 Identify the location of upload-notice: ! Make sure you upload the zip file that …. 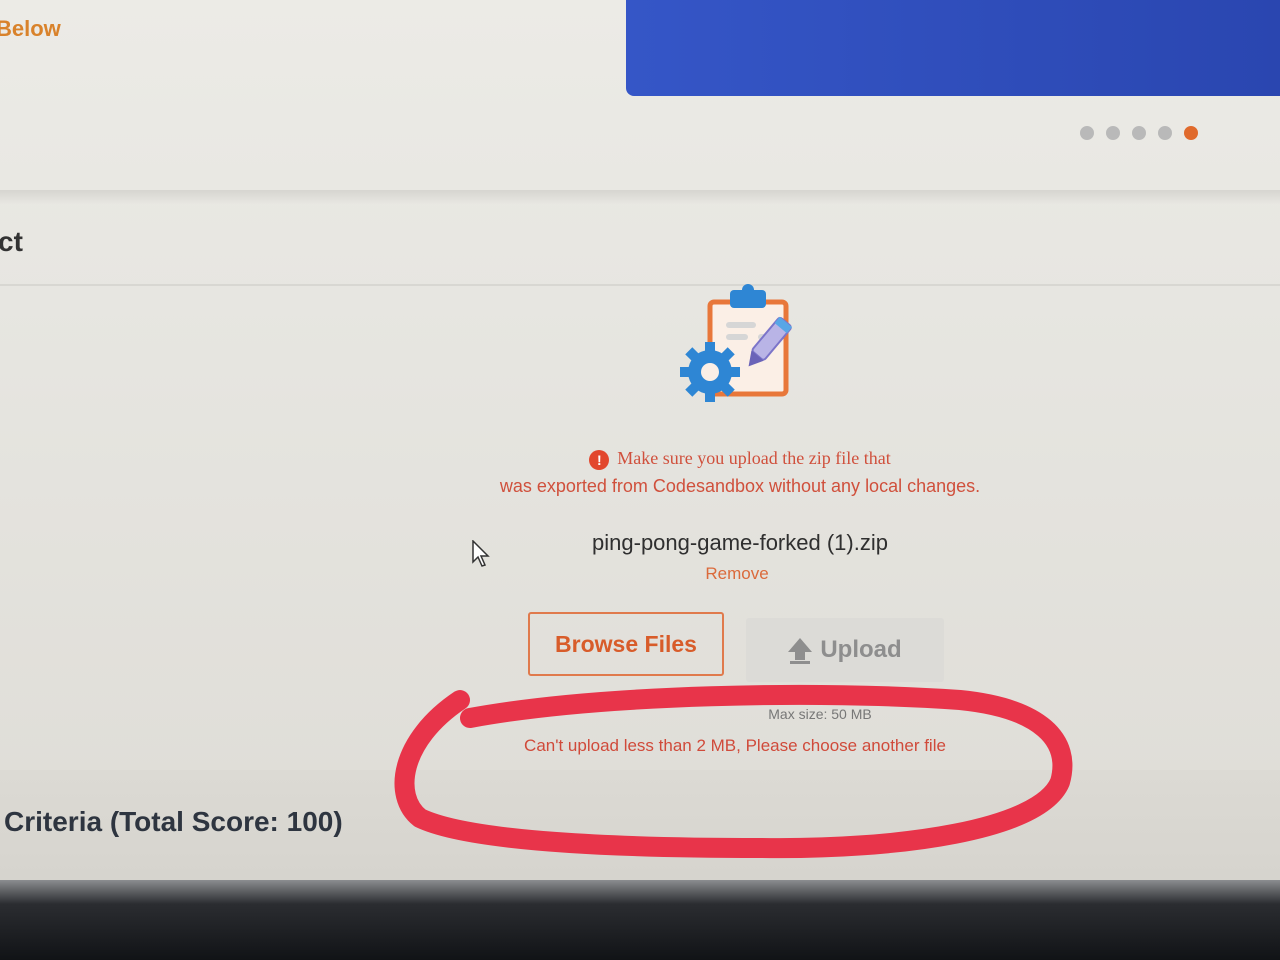
(740, 472).